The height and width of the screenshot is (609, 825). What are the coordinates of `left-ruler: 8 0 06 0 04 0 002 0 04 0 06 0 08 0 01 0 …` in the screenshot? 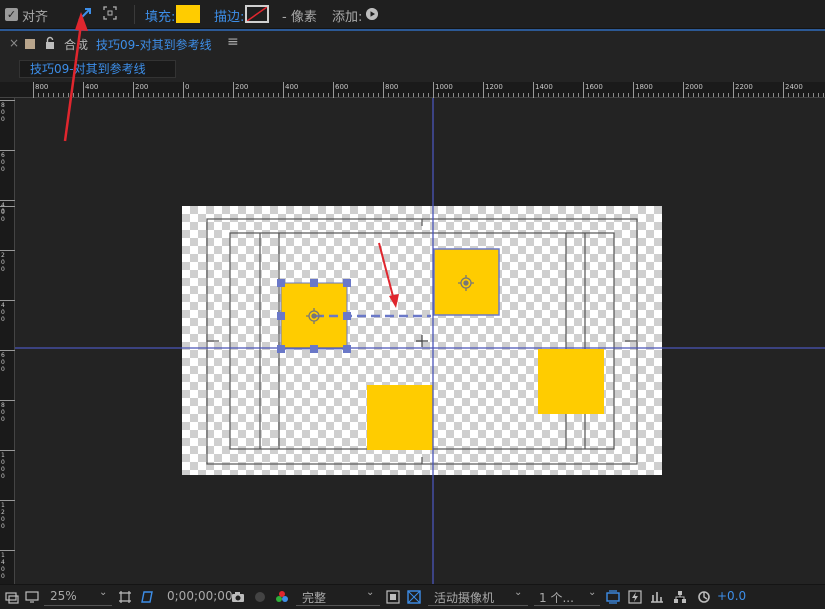 It's located at (7, 341).